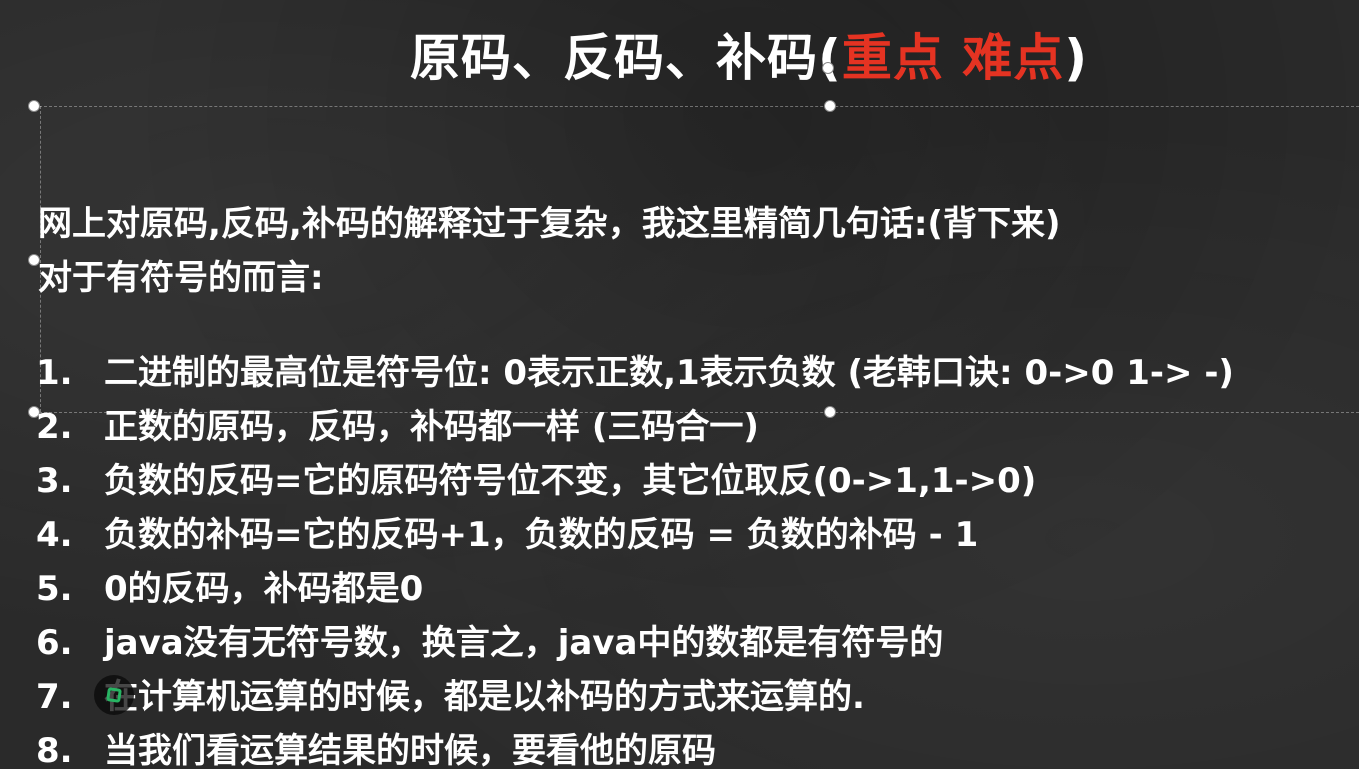 The width and height of the screenshot is (1359, 769). I want to click on list-item: 8. 当我们看运算结果的时候，要看他的原码, so click(635, 746).